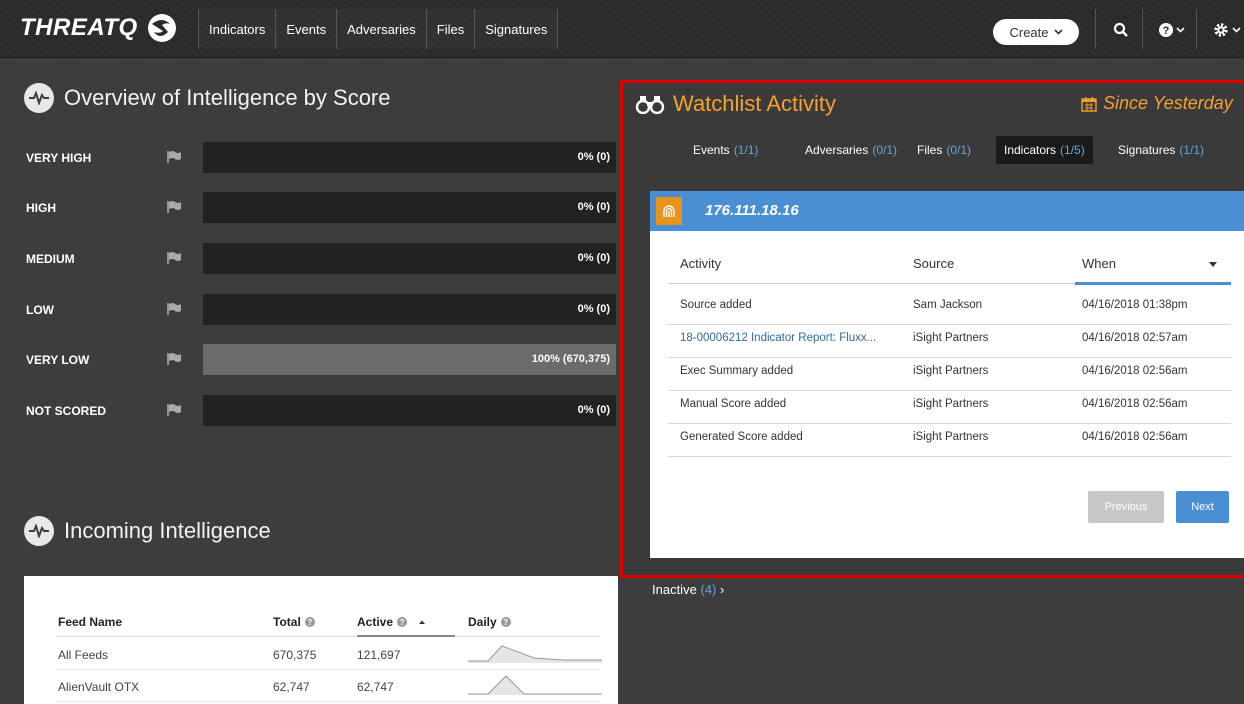 The height and width of the screenshot is (704, 1244). I want to click on when-cell: 04/16/2018 02:57am, so click(1135, 338).